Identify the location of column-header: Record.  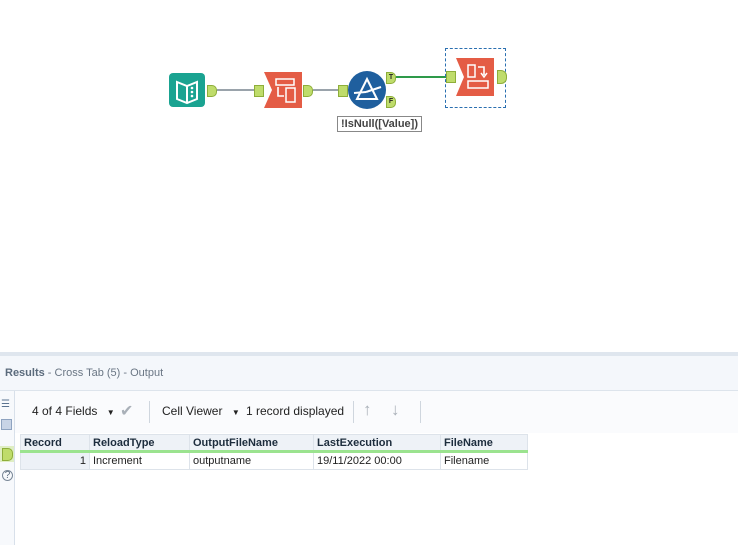
(55, 443).